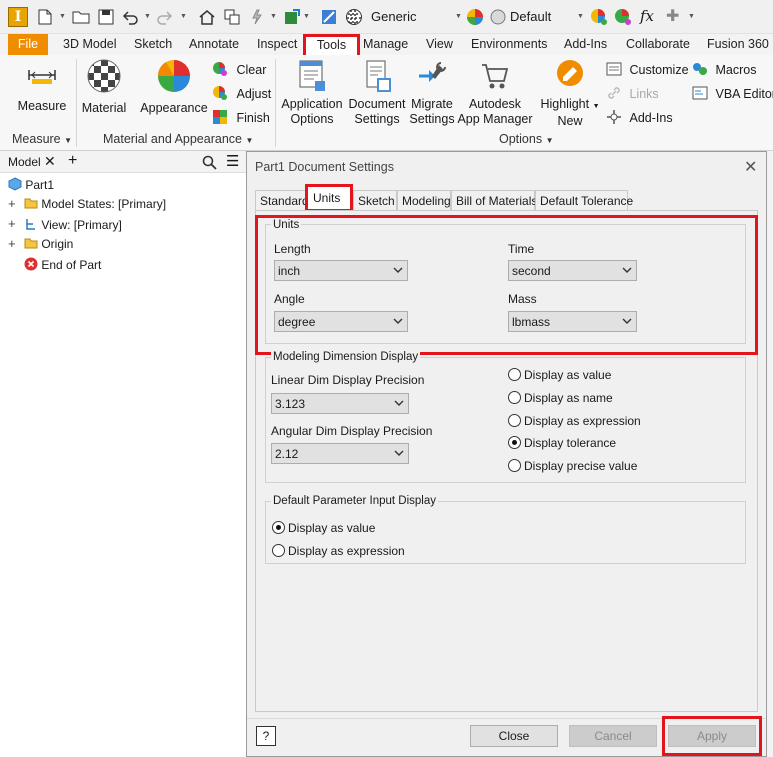 The width and height of the screenshot is (773, 757). What do you see at coordinates (560, 398) in the screenshot?
I see `radio-display-as-name: Display as name` at bounding box center [560, 398].